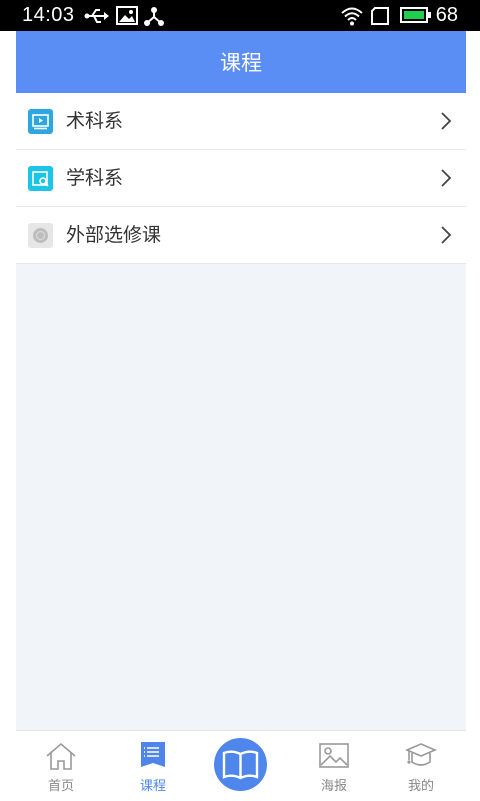 This screenshot has width=480, height=801. Describe the element at coordinates (380, 16) in the screenshot. I see `sim-icon` at that location.